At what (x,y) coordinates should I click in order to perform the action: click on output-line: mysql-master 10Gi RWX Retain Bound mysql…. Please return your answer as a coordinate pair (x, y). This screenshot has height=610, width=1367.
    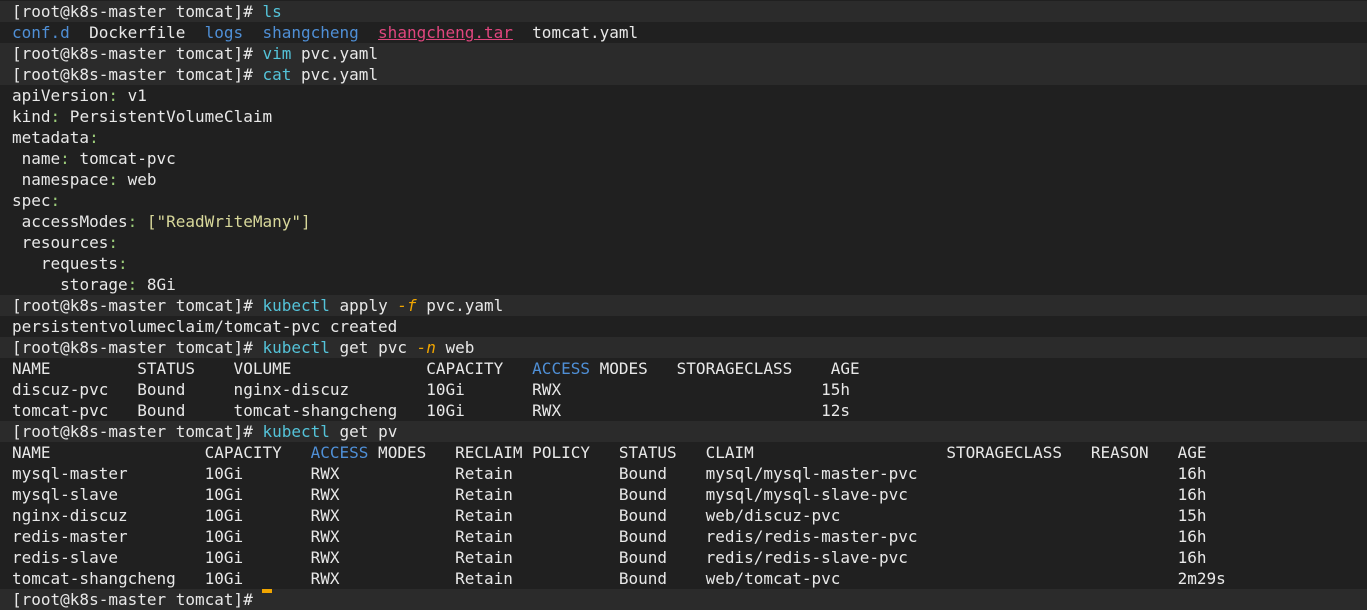
    Looking at the image, I should click on (683, 473).